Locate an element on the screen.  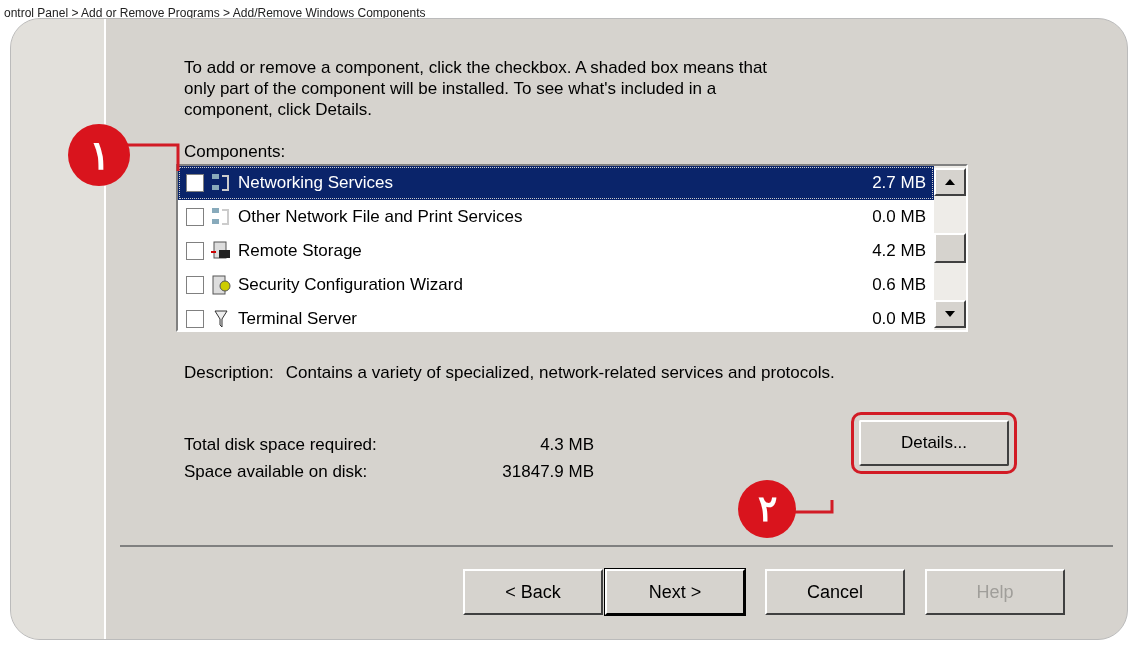
component-name: Security Configuration Wizard is located at coordinates (351, 285).